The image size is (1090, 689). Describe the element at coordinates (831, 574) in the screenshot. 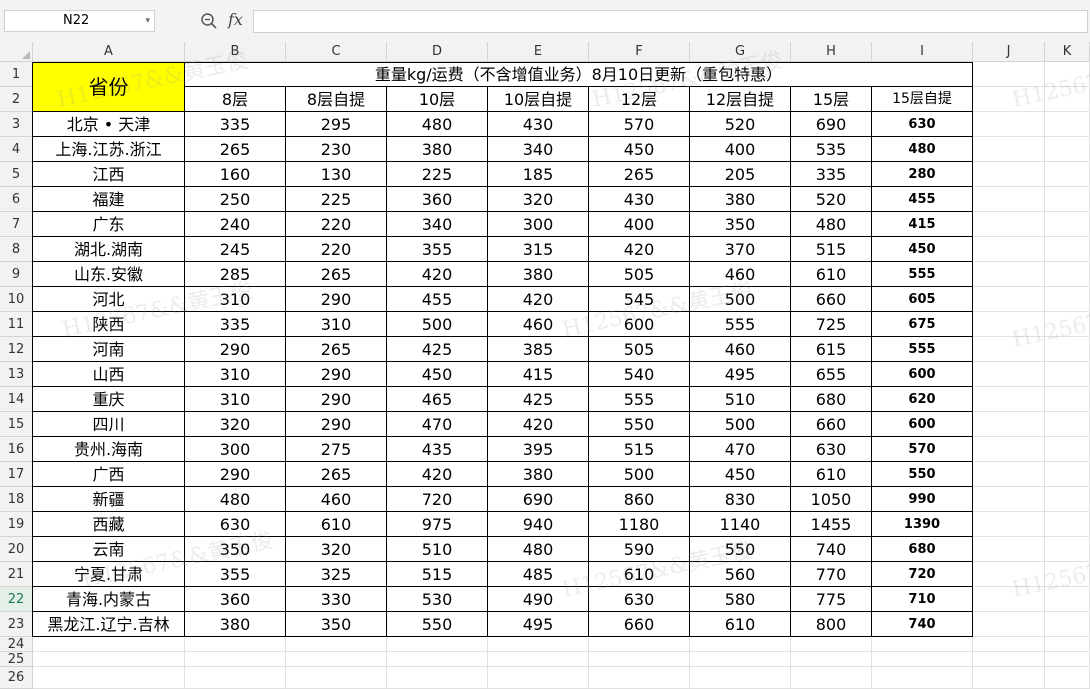

I see `data-cell: 770` at that location.